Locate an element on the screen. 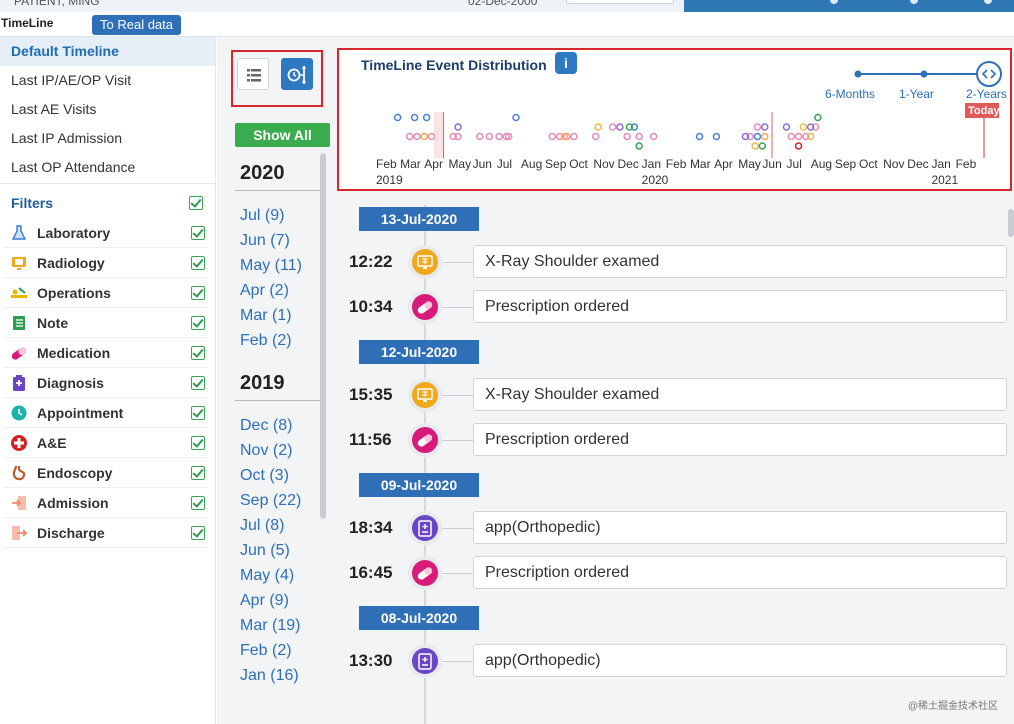 The image size is (1014, 724). filter-operations: Operations is located at coordinates (105, 293).